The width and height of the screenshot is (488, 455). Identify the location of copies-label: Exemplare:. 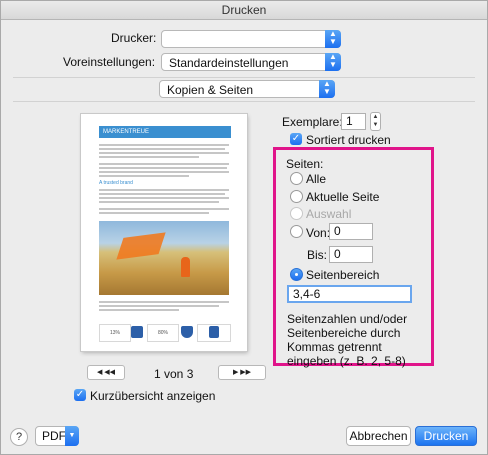
(312, 122).